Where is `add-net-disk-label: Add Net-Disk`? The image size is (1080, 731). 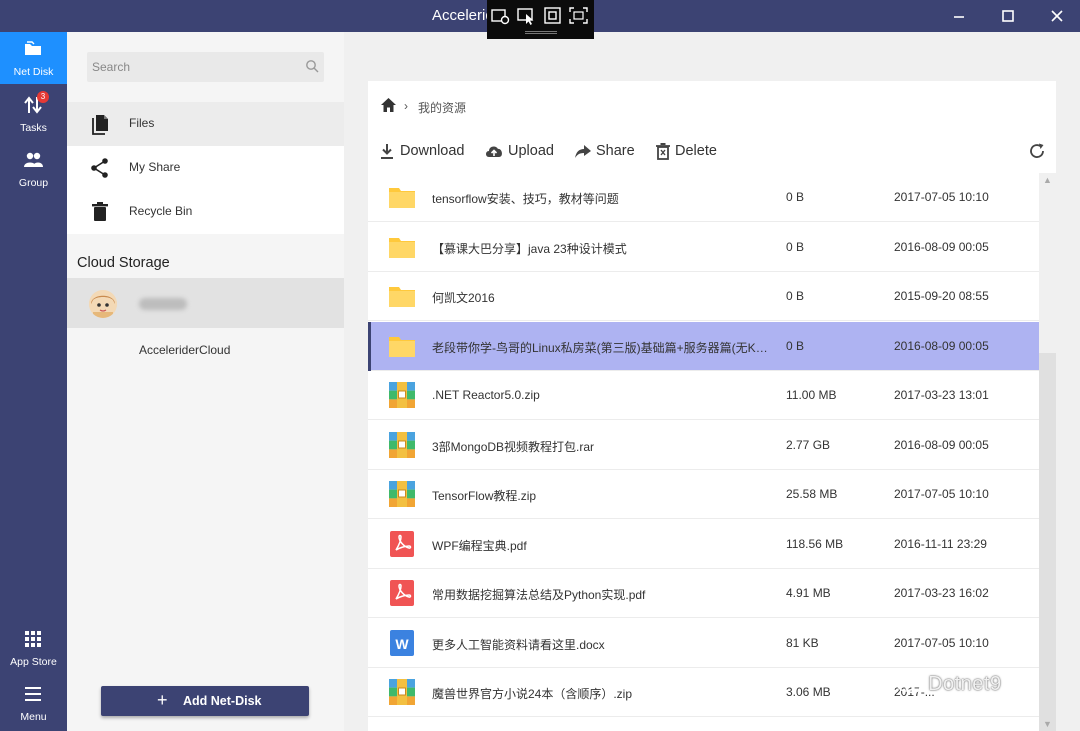
add-net-disk-label: Add Net-Disk is located at coordinates (222, 701).